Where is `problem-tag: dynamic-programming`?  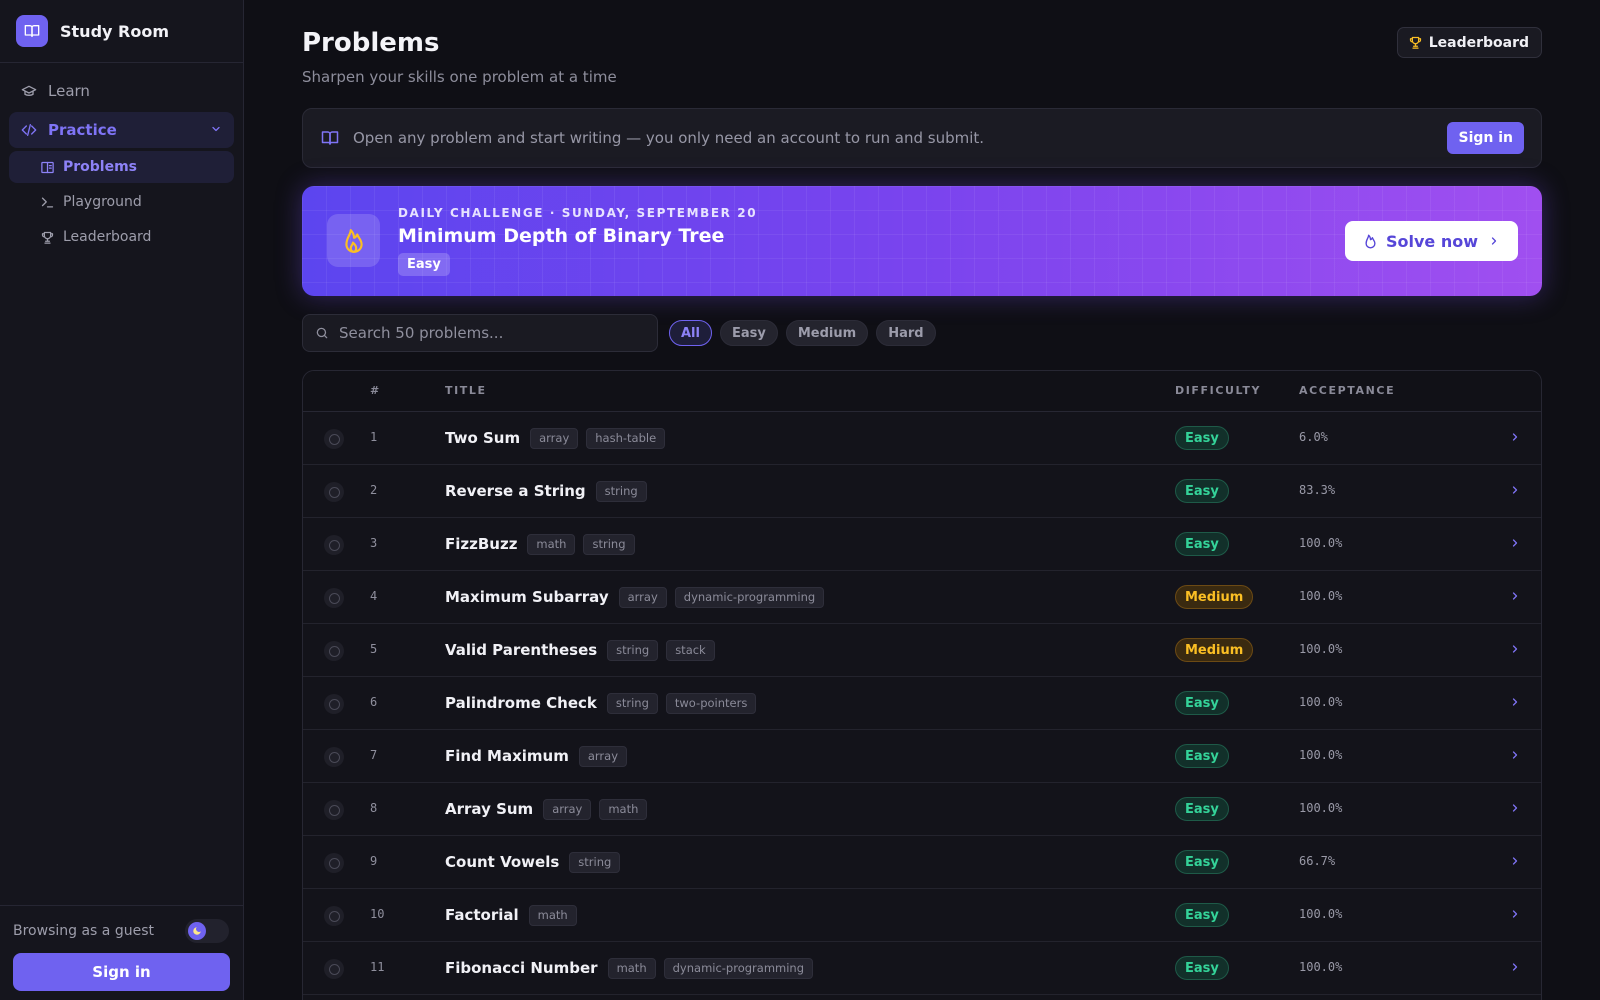
problem-tag: dynamic-programming is located at coordinates (738, 968).